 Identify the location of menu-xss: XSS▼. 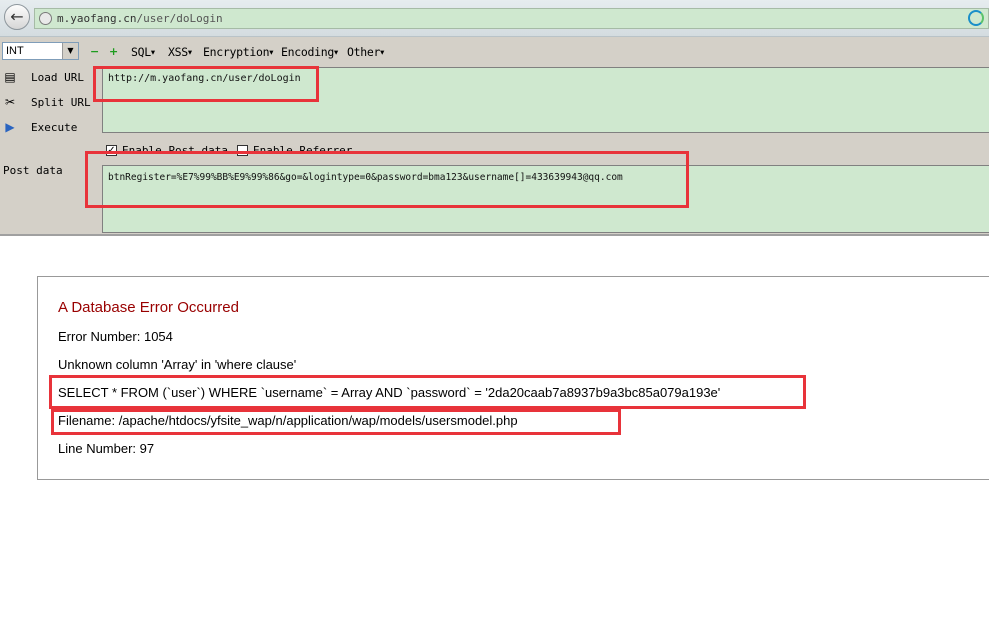
(180, 52).